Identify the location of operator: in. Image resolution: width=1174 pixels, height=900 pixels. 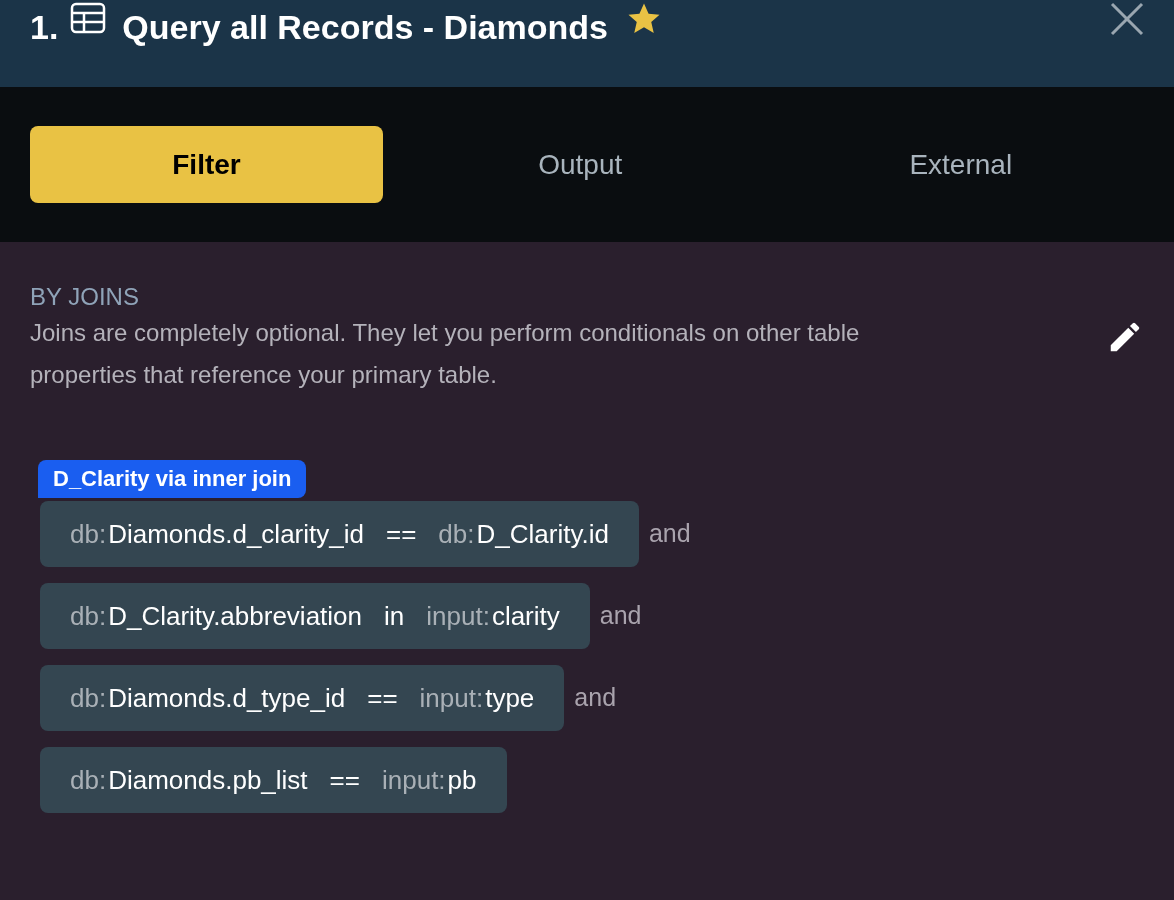
(394, 616).